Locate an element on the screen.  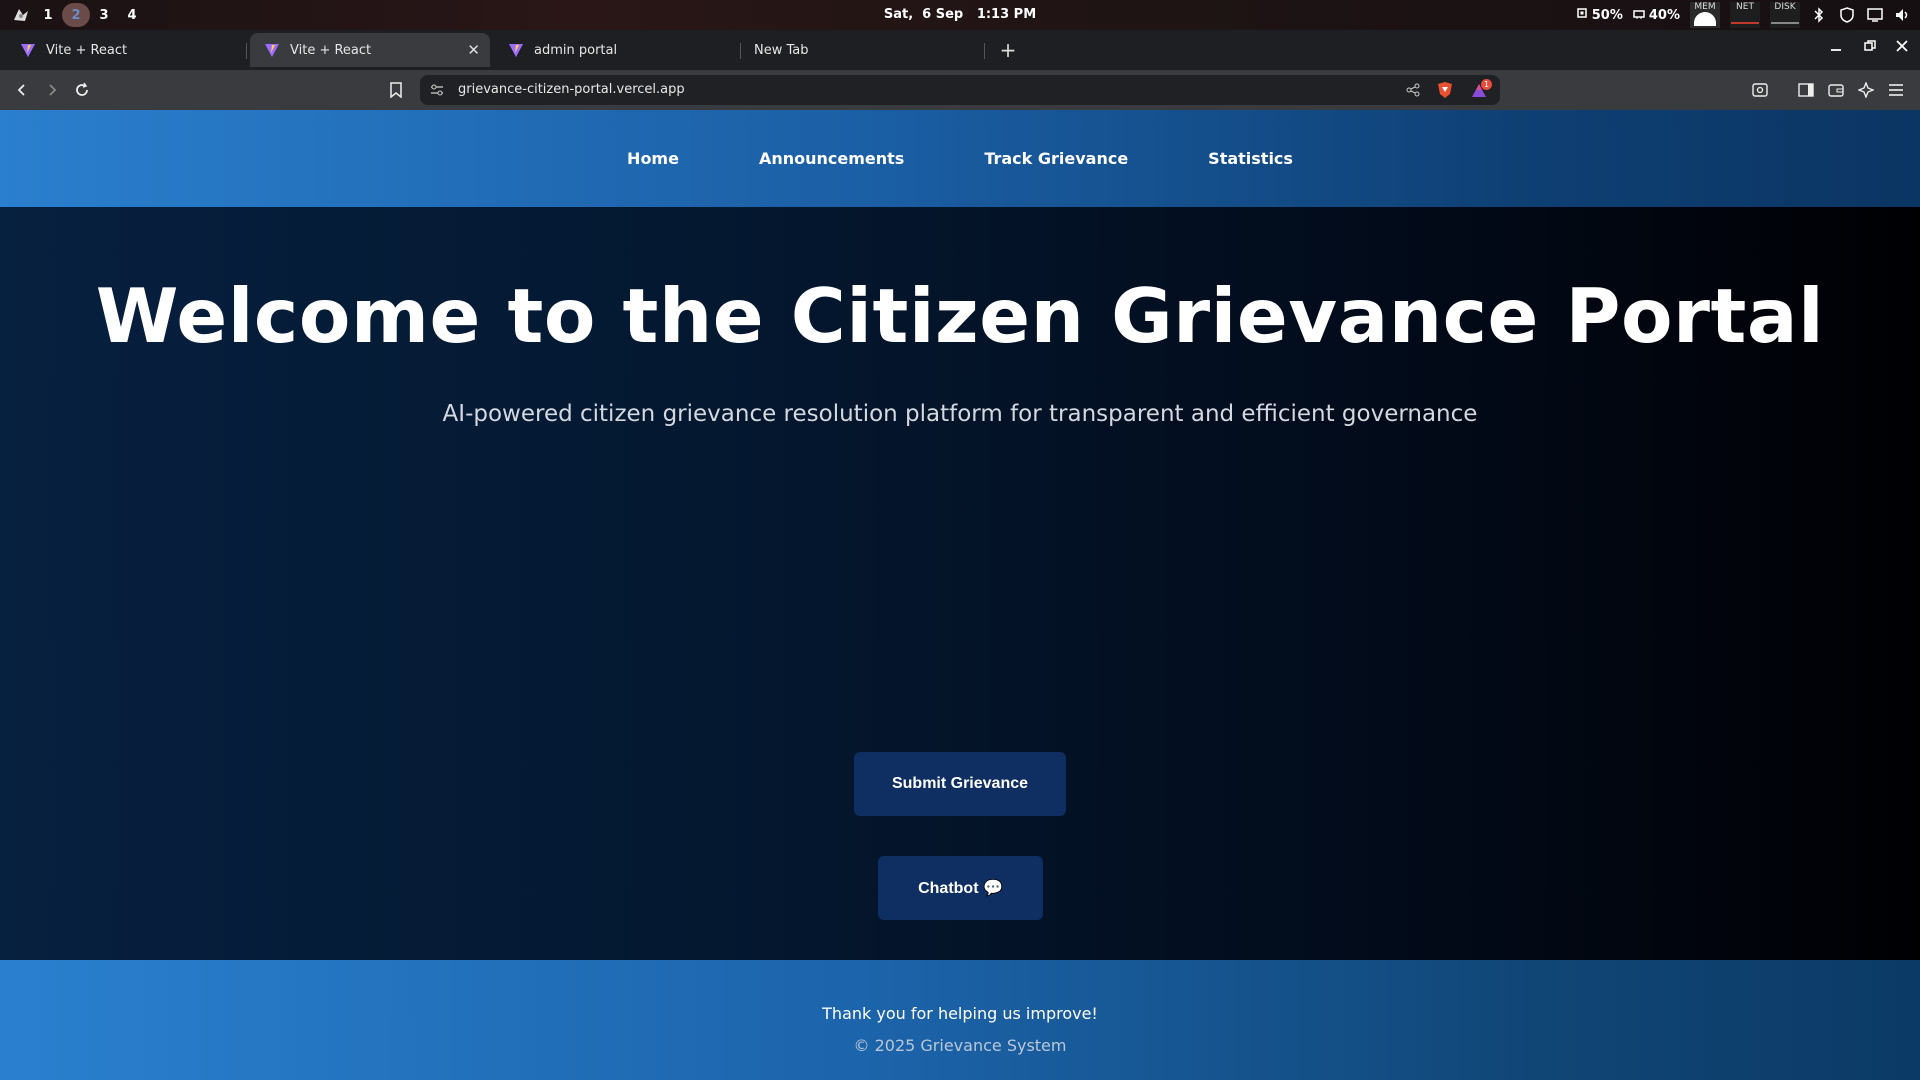
screenshot-icon is located at coordinates (1760, 90).